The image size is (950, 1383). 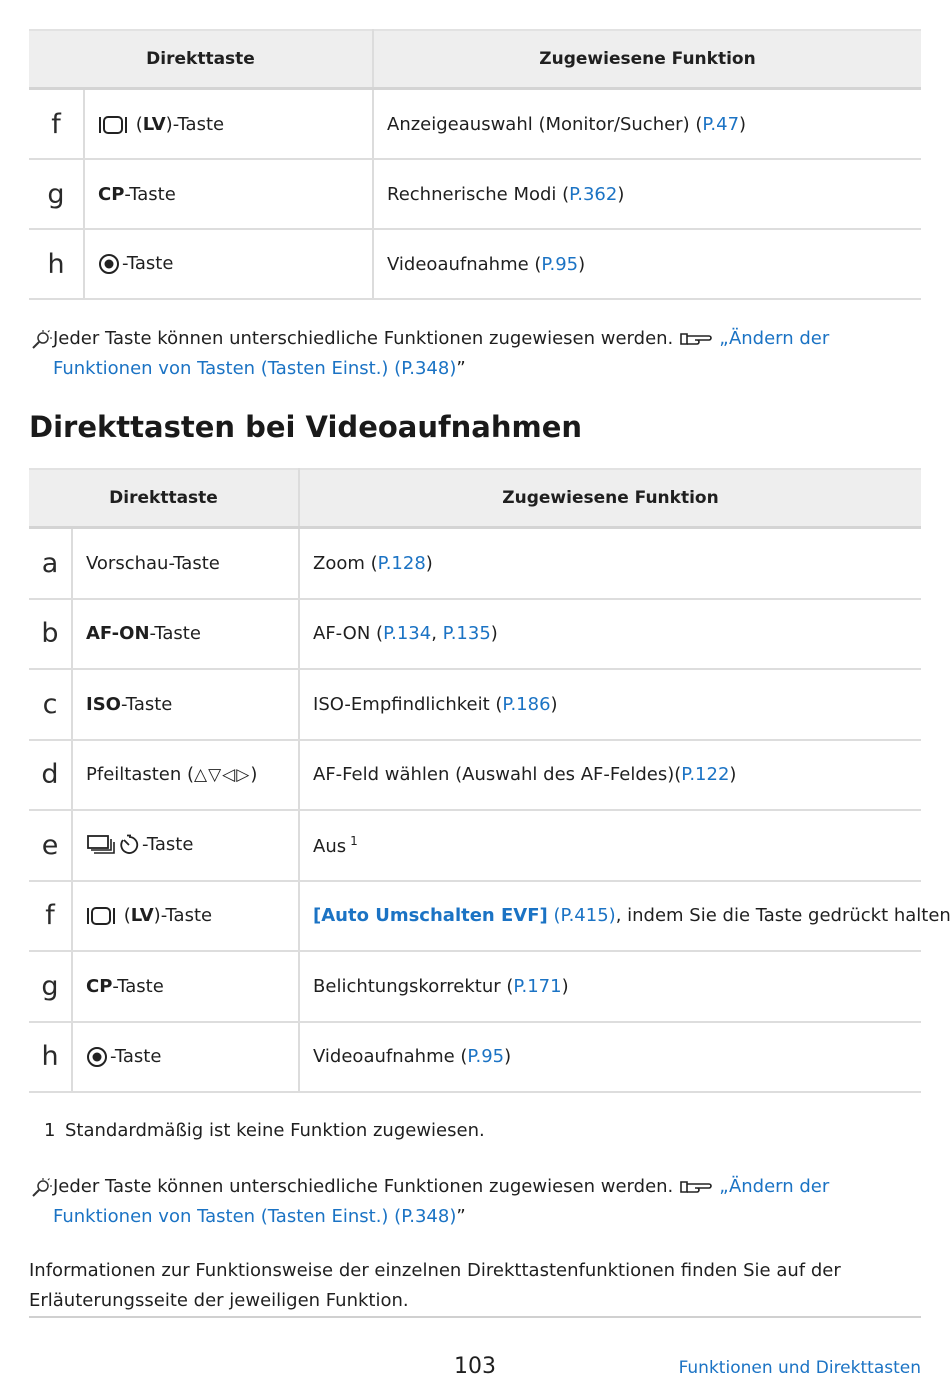 What do you see at coordinates (186, 563) in the screenshot?
I see `key-cell: Vorschau-Taste` at bounding box center [186, 563].